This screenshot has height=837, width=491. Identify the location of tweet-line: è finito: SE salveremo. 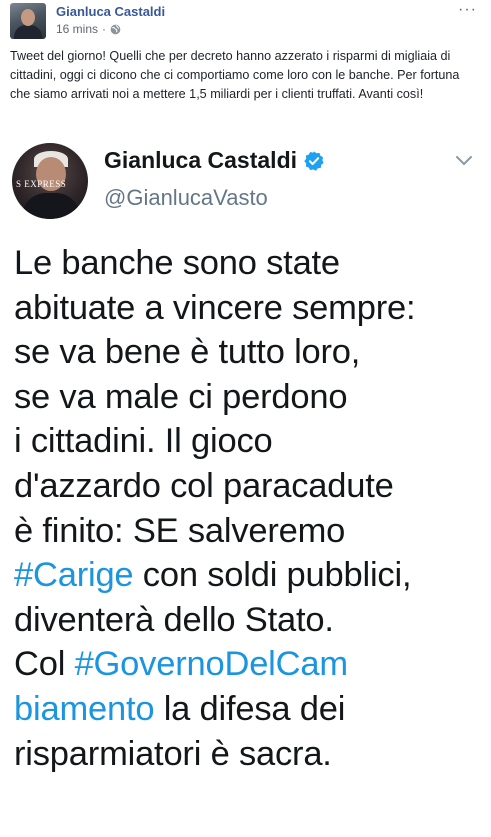
(180, 530).